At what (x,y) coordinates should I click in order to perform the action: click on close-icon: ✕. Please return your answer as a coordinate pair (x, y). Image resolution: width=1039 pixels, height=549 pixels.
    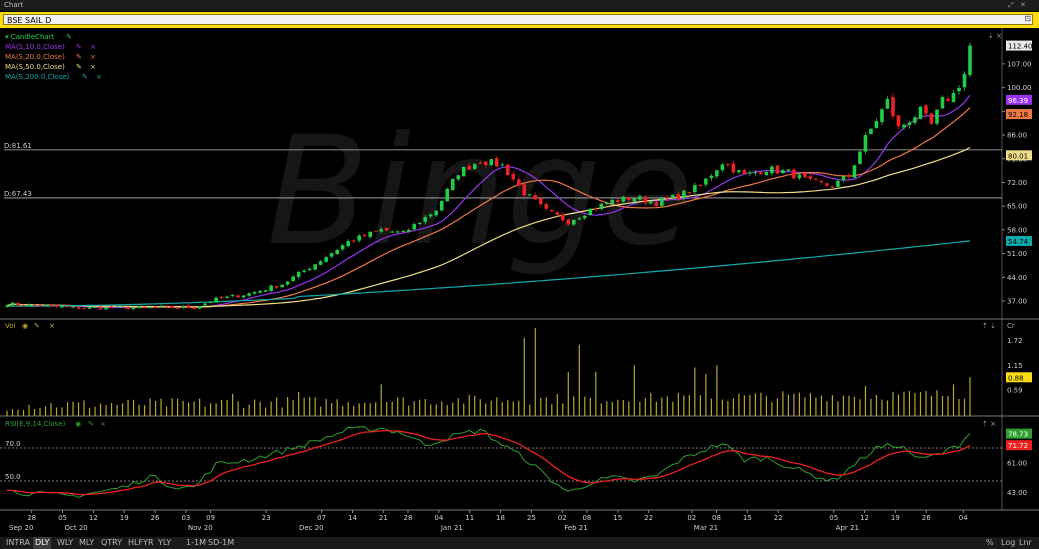
    Looking at the image, I should click on (1023, 5).